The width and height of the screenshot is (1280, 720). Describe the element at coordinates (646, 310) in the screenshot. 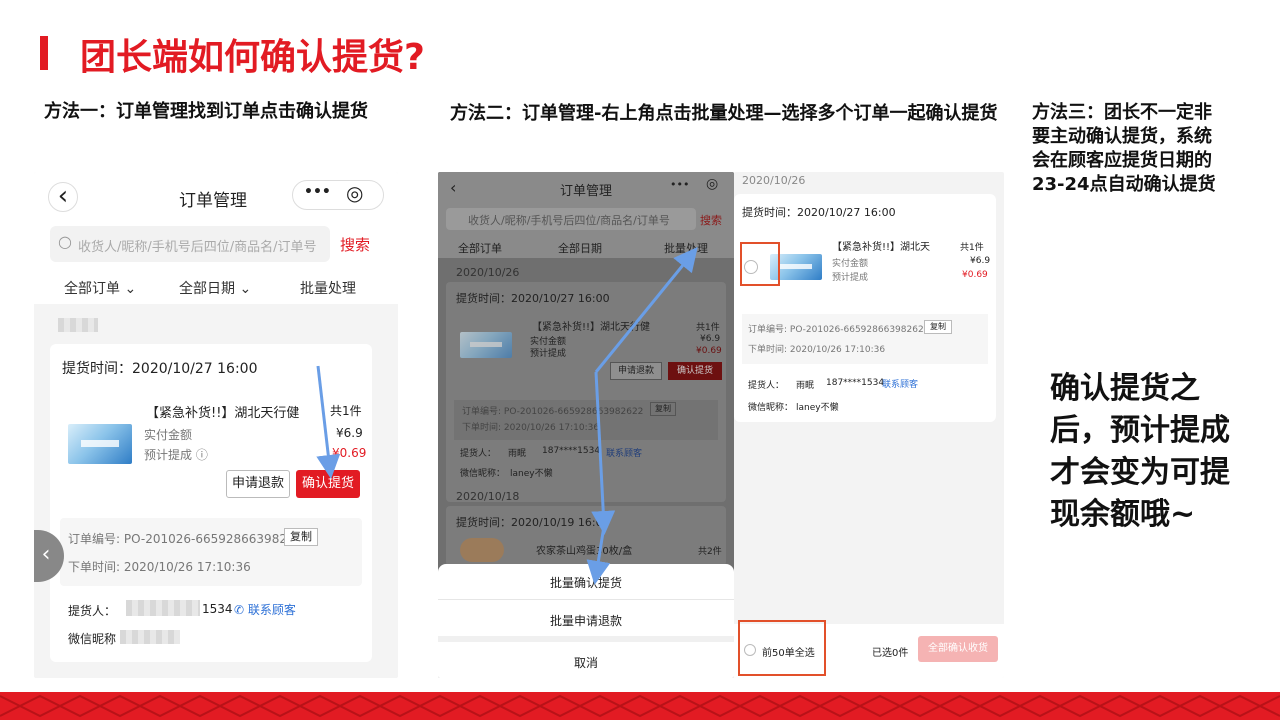

I see `arrow-to-batch` at that location.